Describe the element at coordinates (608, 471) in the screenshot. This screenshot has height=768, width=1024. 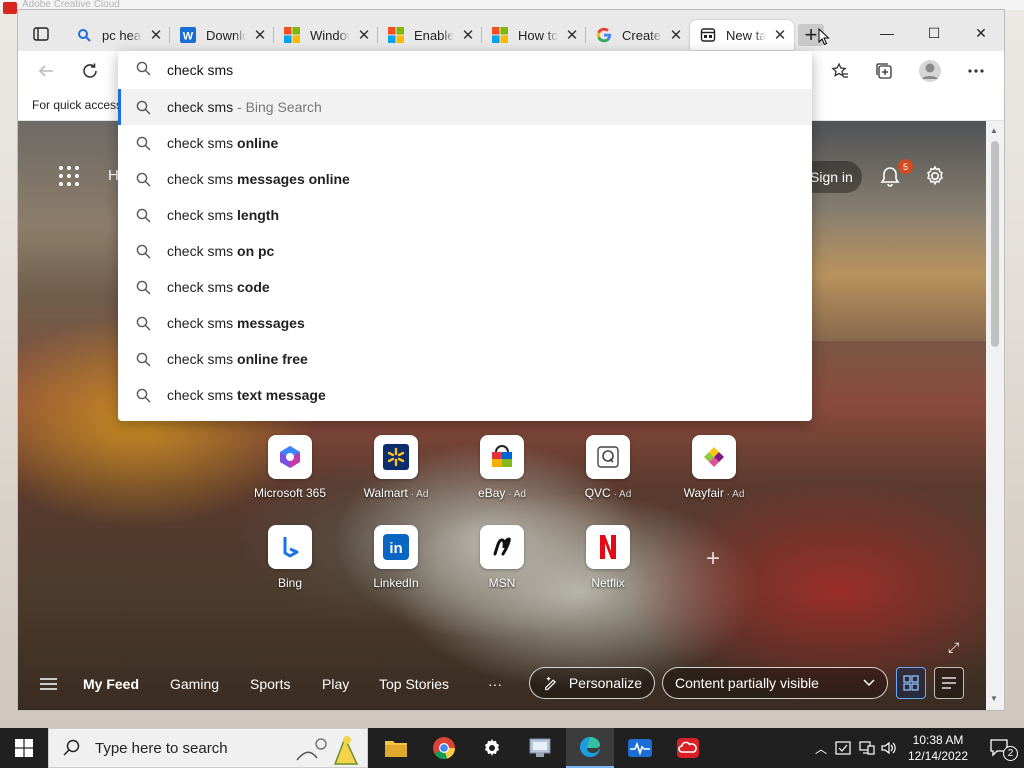
I see `quick-link-qvc: QVC · Ad` at that location.